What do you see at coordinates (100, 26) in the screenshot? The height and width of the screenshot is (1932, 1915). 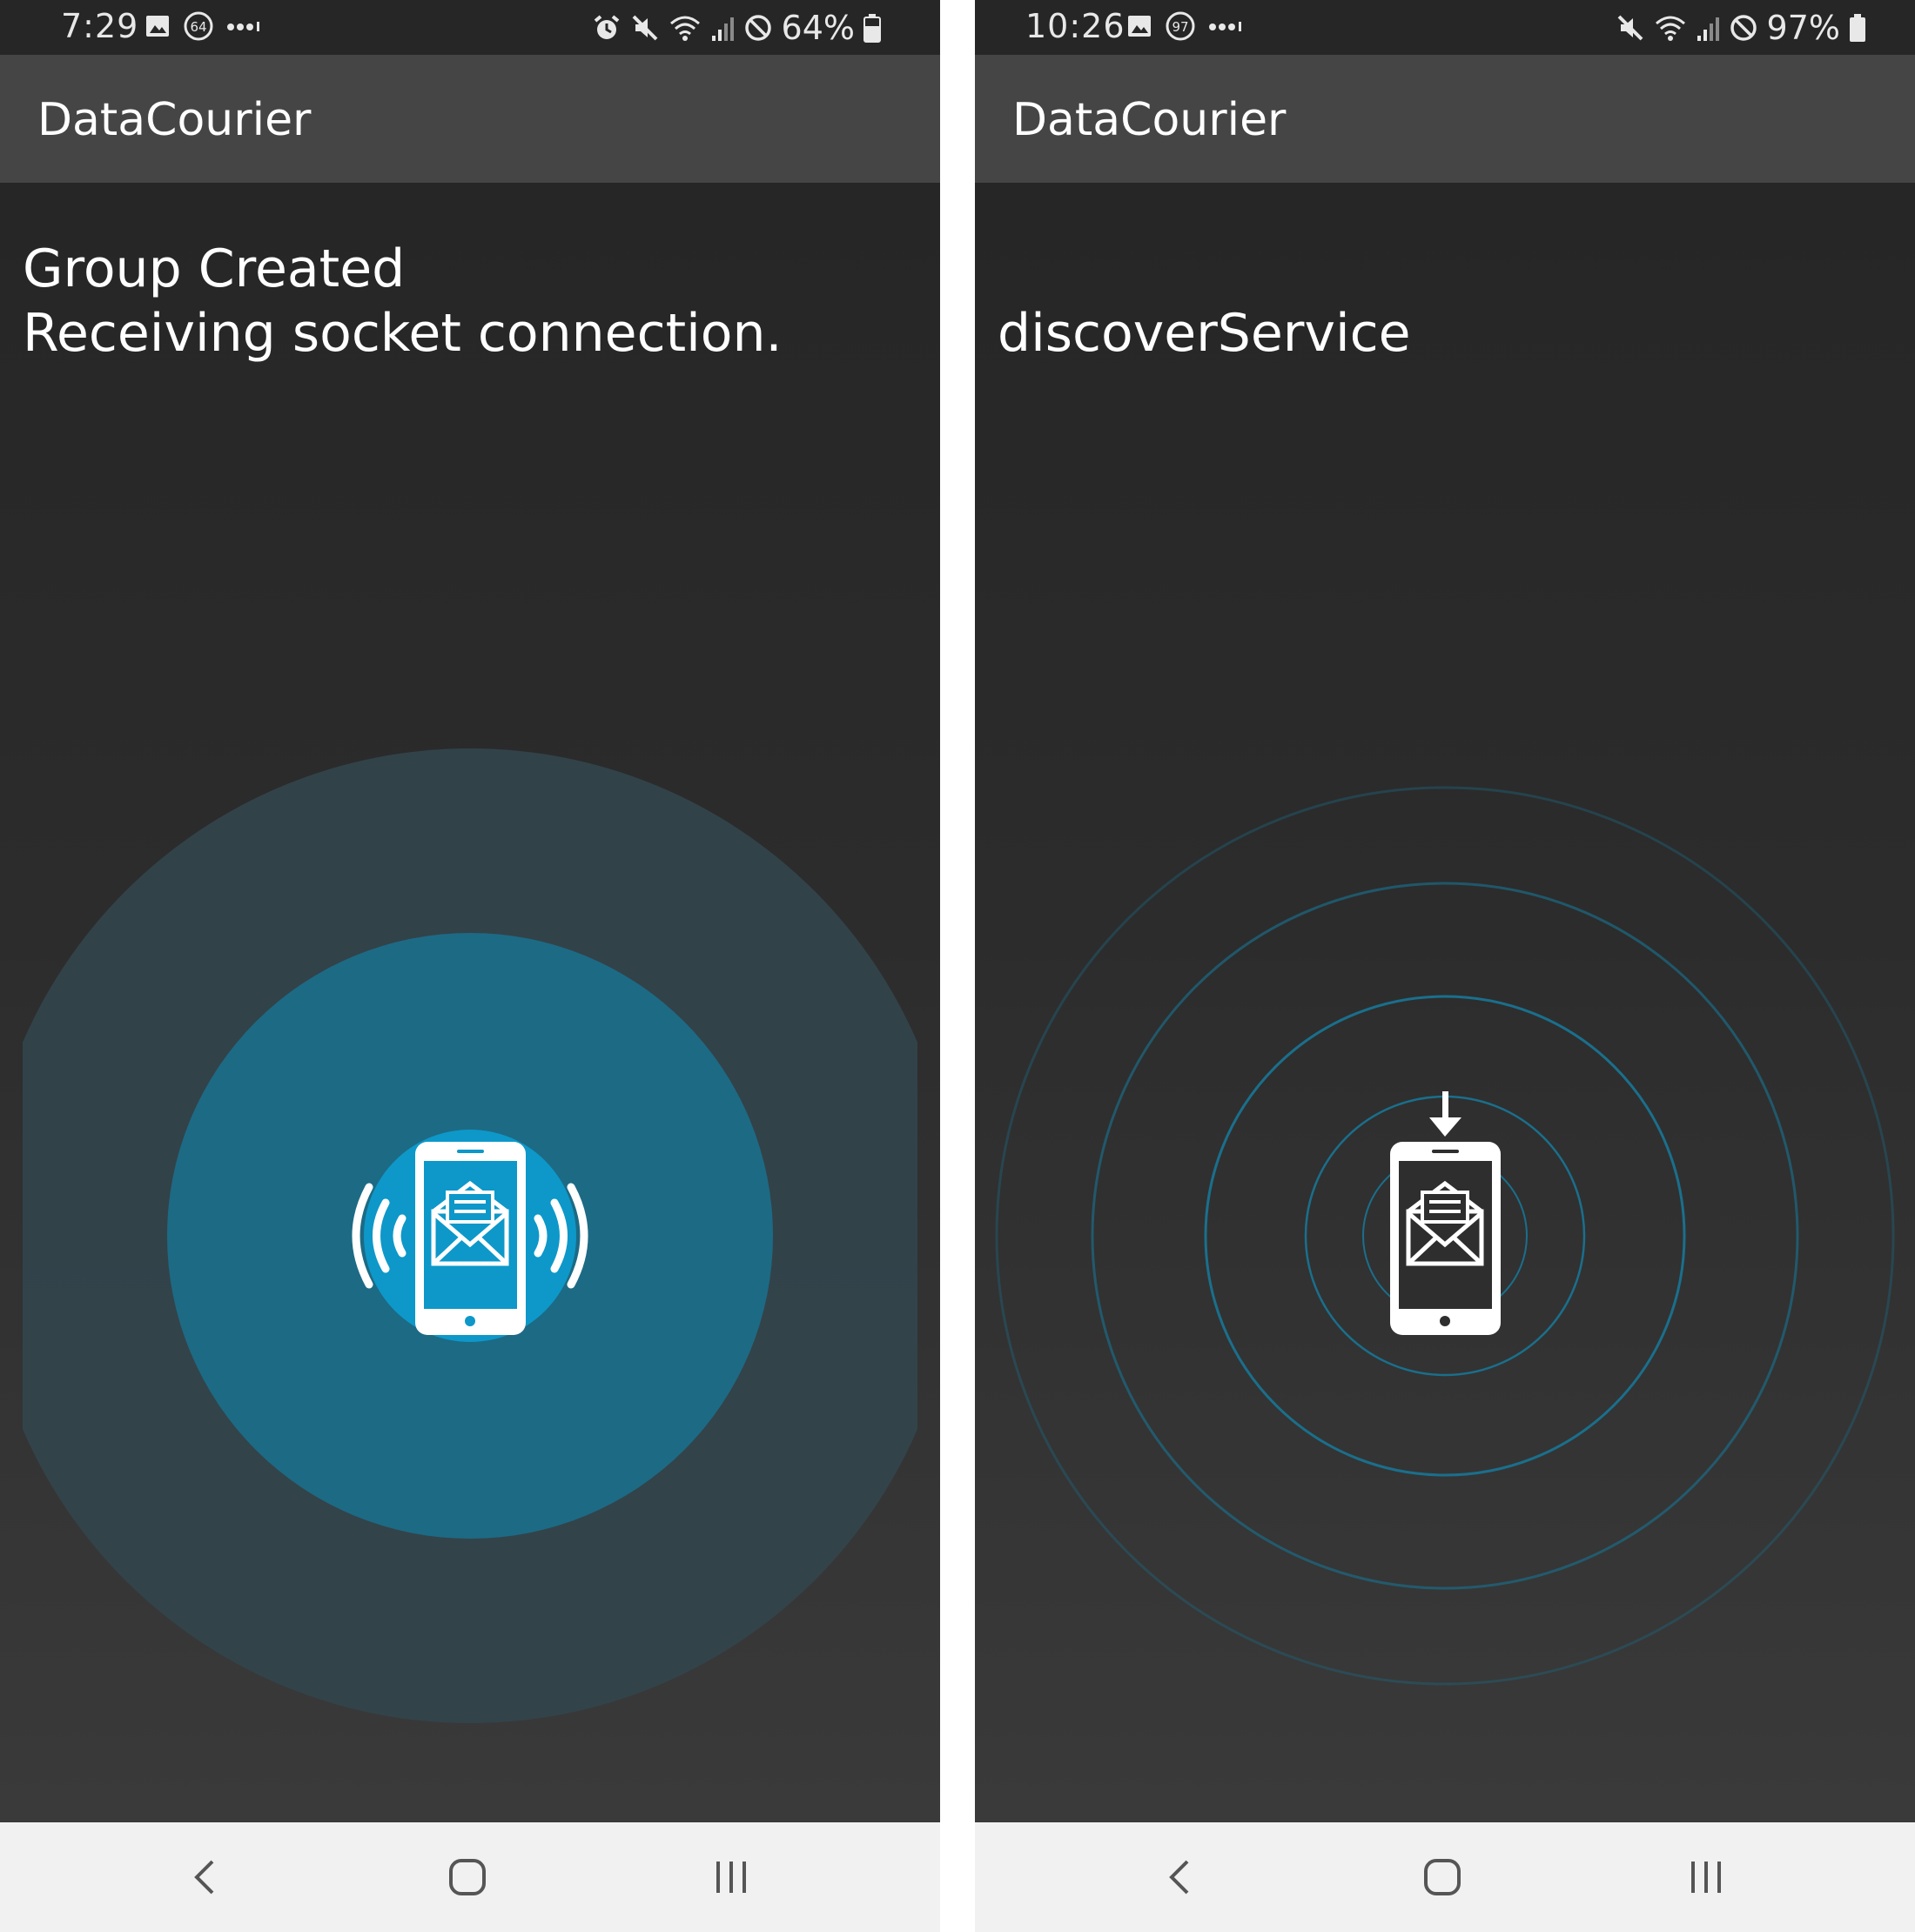 I see `status-time: 7:29` at bounding box center [100, 26].